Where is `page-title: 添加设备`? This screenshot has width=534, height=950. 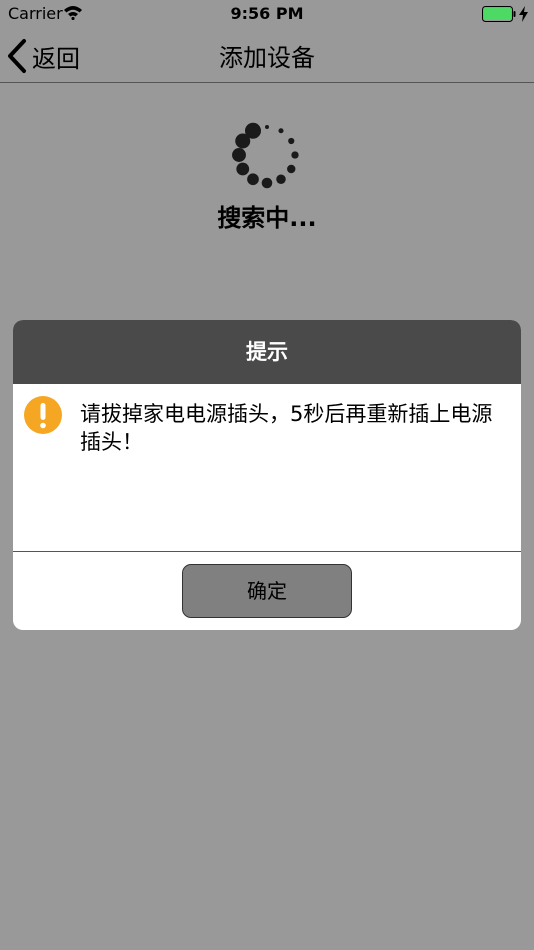 page-title: 添加设备 is located at coordinates (267, 58).